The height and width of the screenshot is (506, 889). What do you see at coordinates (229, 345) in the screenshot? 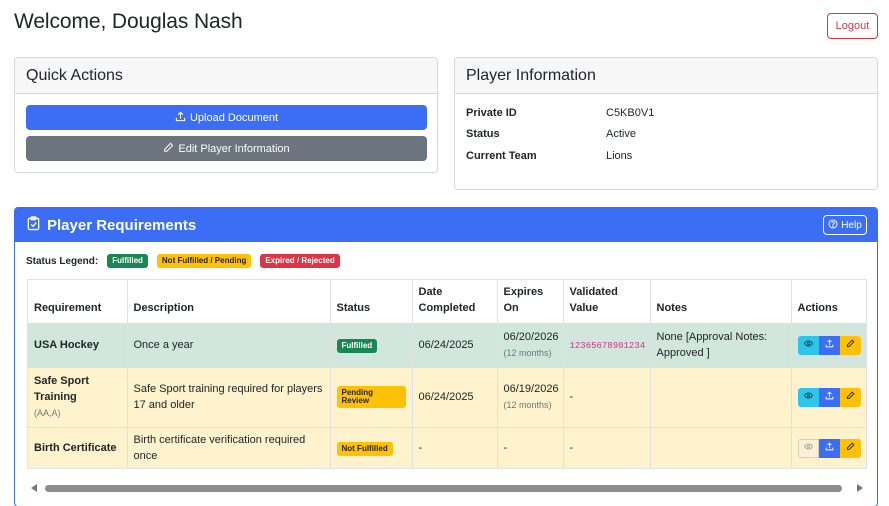
I see `cell-description: Once a year` at bounding box center [229, 345].